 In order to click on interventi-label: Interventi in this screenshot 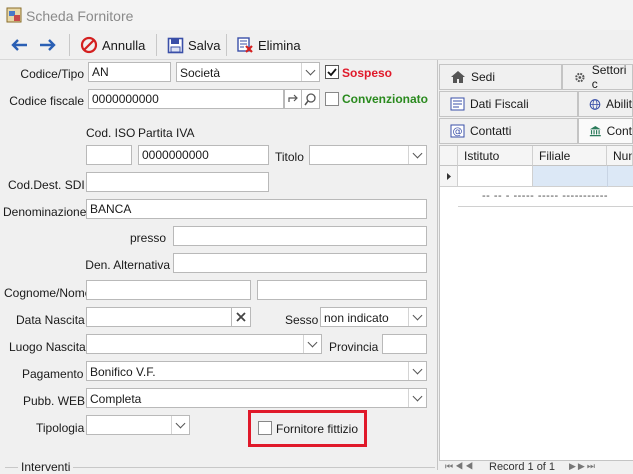, I will do `click(46, 467)`.